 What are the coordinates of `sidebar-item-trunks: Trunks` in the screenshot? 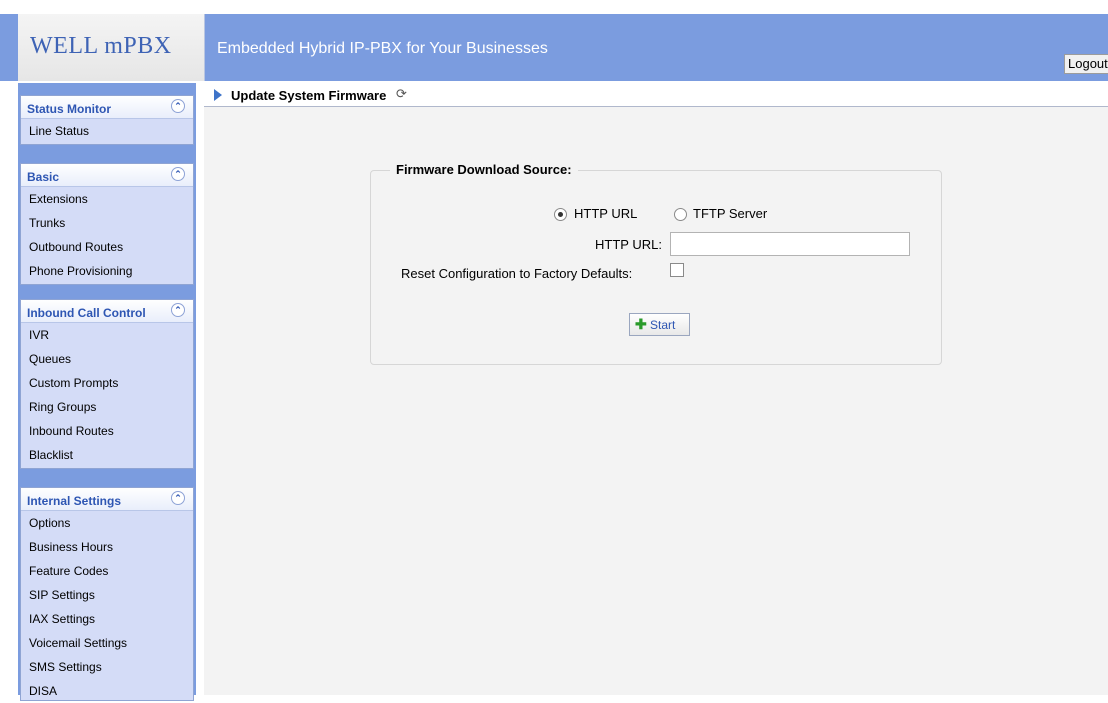 It's located at (107, 223).